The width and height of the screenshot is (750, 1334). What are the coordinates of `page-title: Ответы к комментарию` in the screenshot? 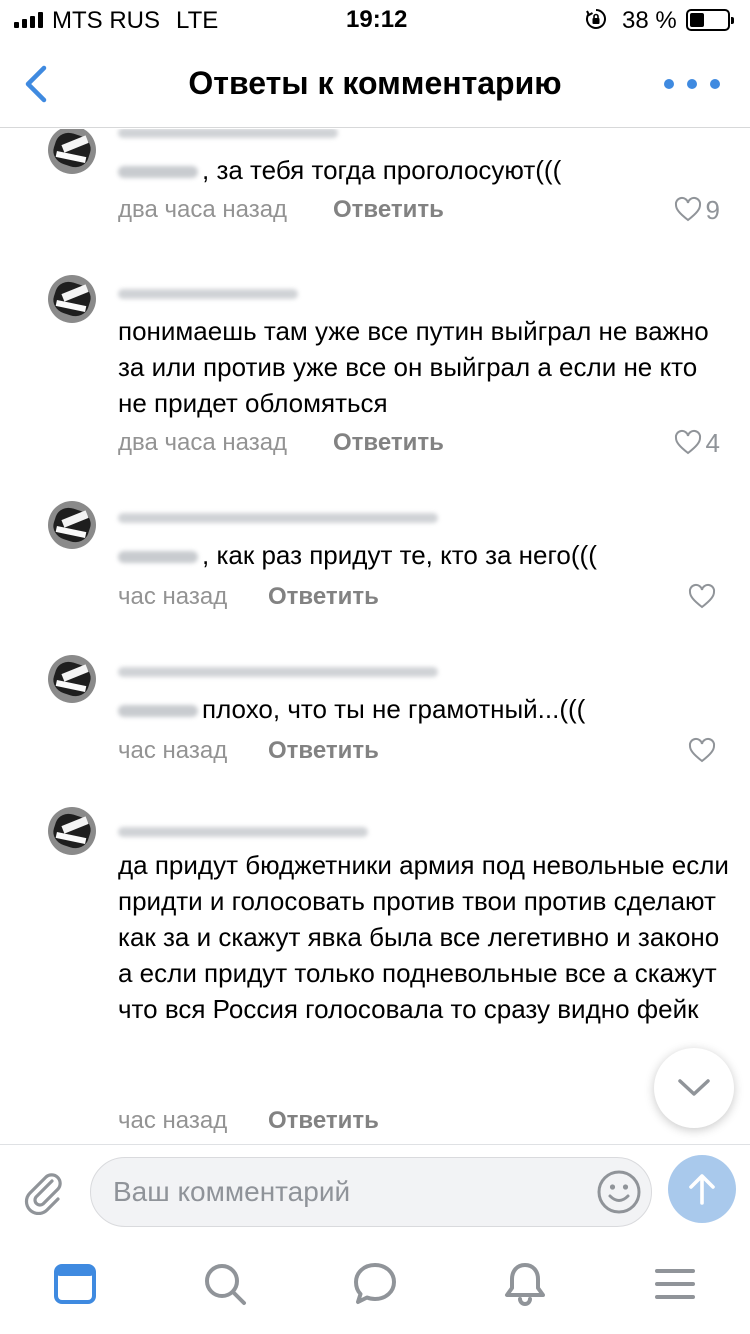 It's located at (375, 83).